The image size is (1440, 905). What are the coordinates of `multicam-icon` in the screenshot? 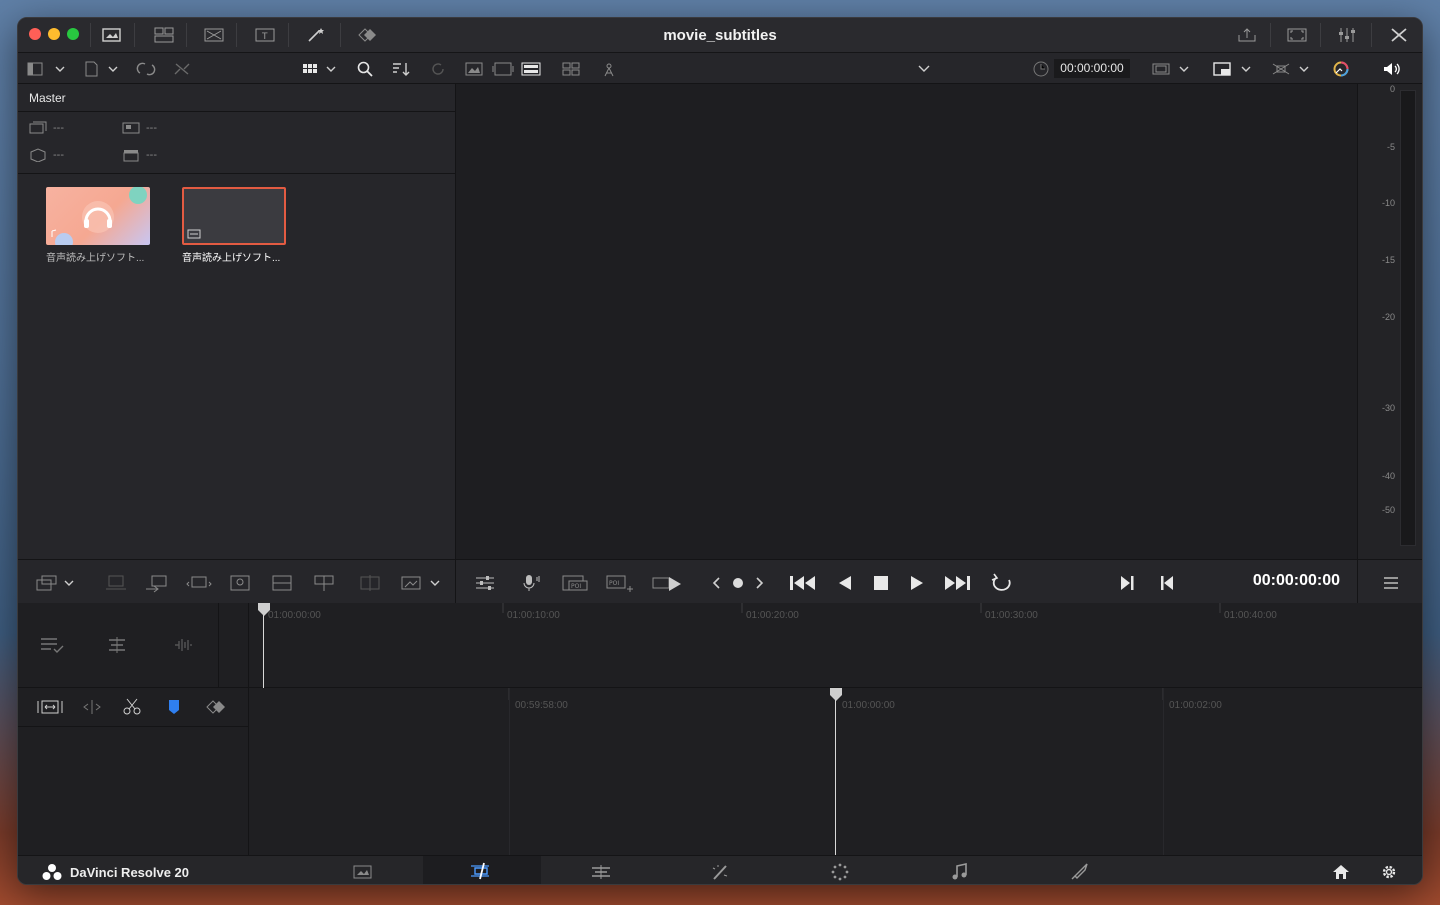 It's located at (571, 69).